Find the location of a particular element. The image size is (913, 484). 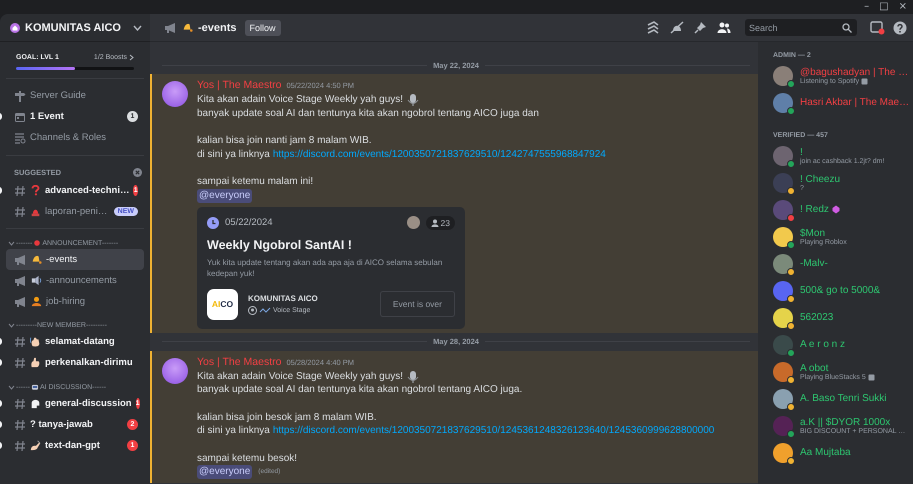

event-title: Weekly Ngobrol SantAI ! is located at coordinates (280, 245).